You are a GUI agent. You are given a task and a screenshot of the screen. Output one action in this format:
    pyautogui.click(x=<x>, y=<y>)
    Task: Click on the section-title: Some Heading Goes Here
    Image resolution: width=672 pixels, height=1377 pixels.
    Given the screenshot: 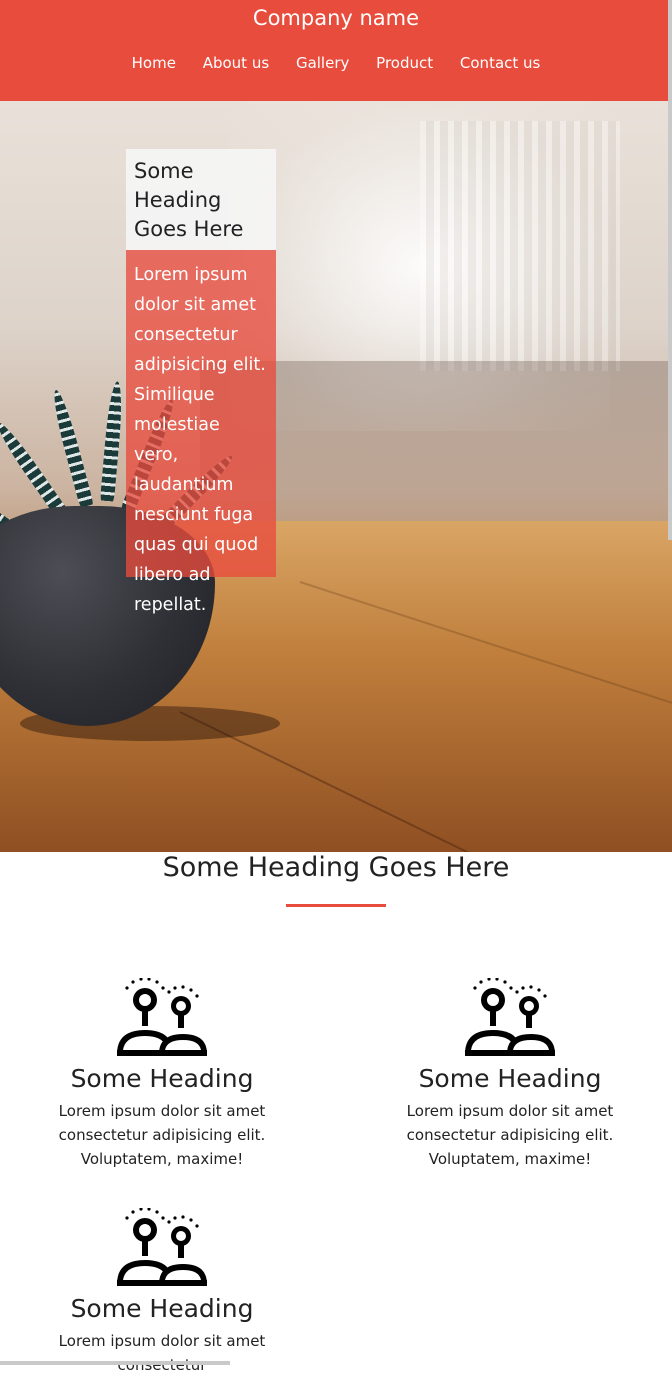 What is the action you would take?
    pyautogui.click(x=336, y=867)
    